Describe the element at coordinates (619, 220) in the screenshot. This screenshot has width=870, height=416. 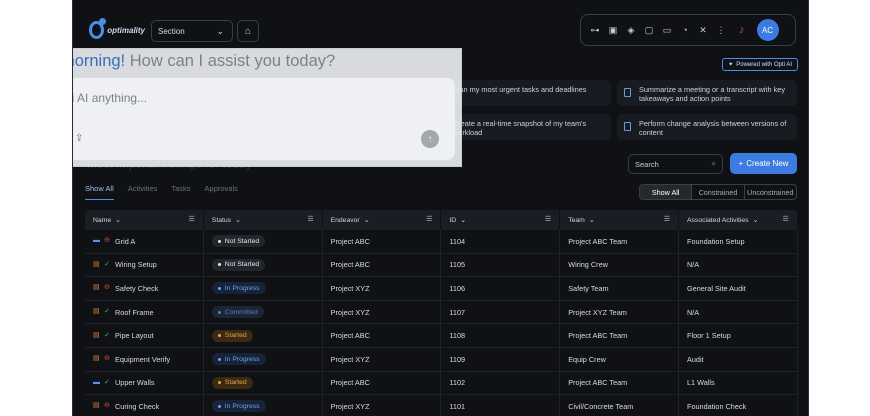
I see `column-header: Team ⌄ ☰` at that location.